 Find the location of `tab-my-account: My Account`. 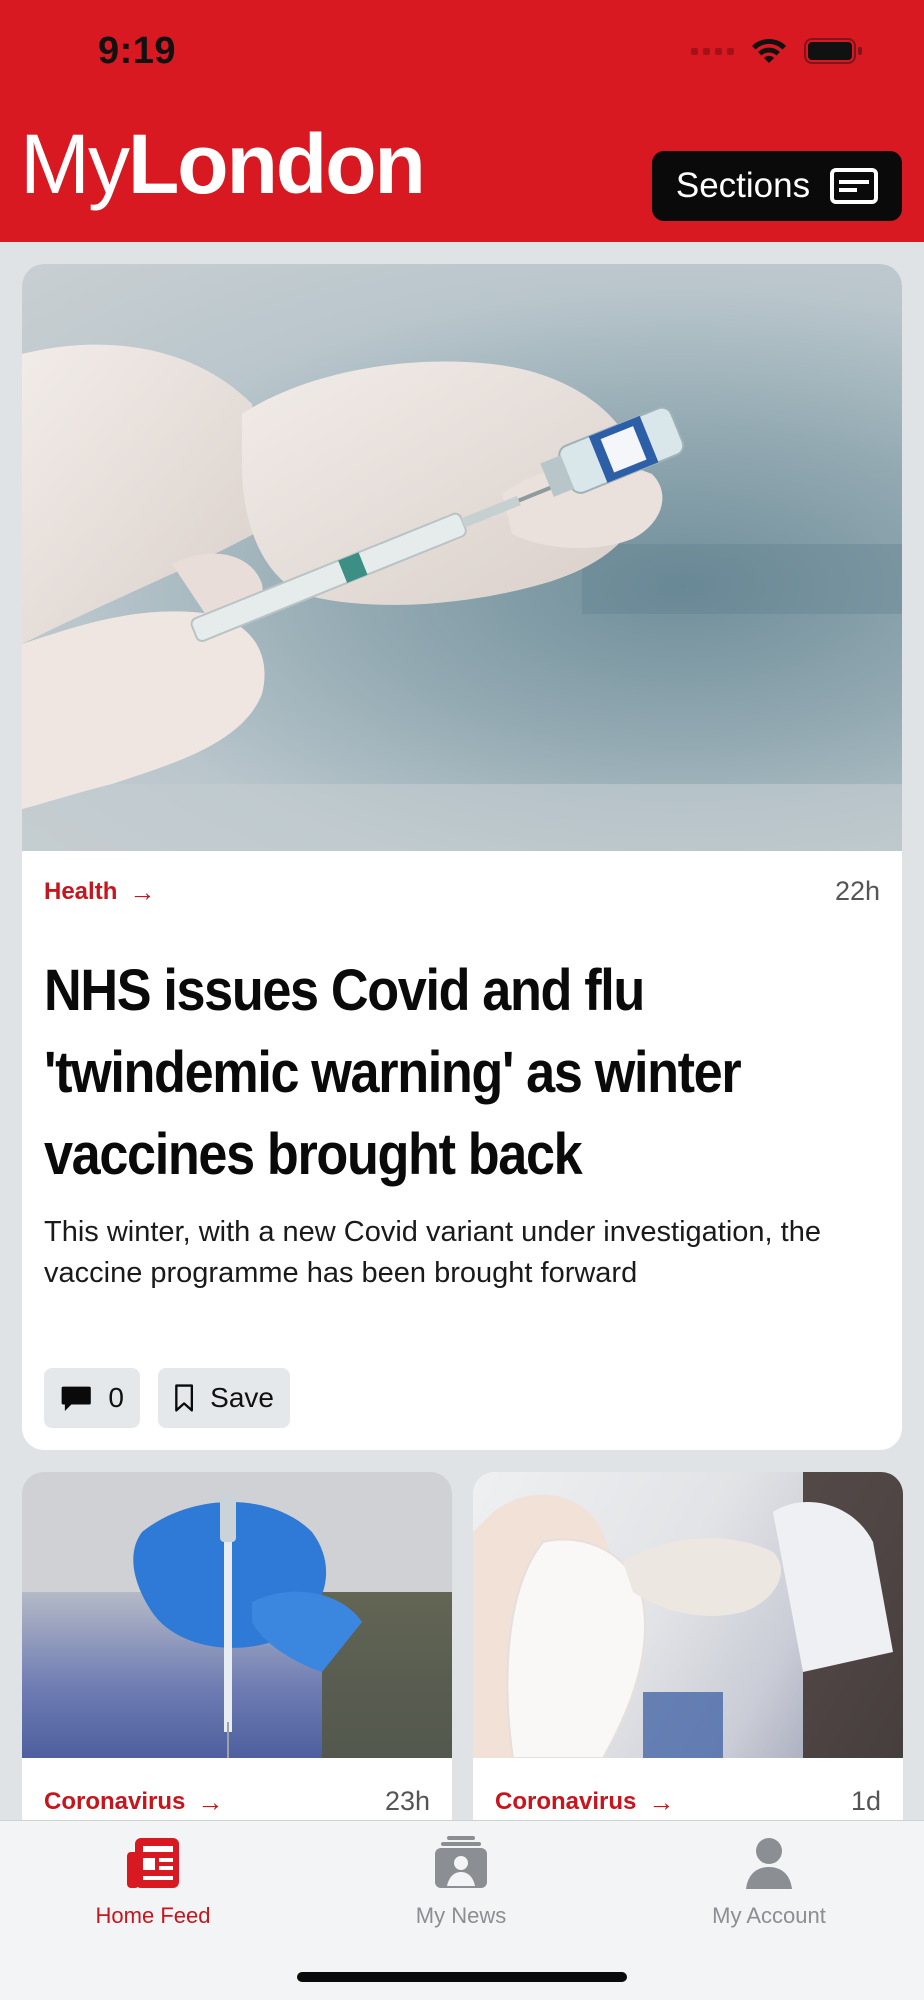

tab-my-account: My Account is located at coordinates (769, 1882).